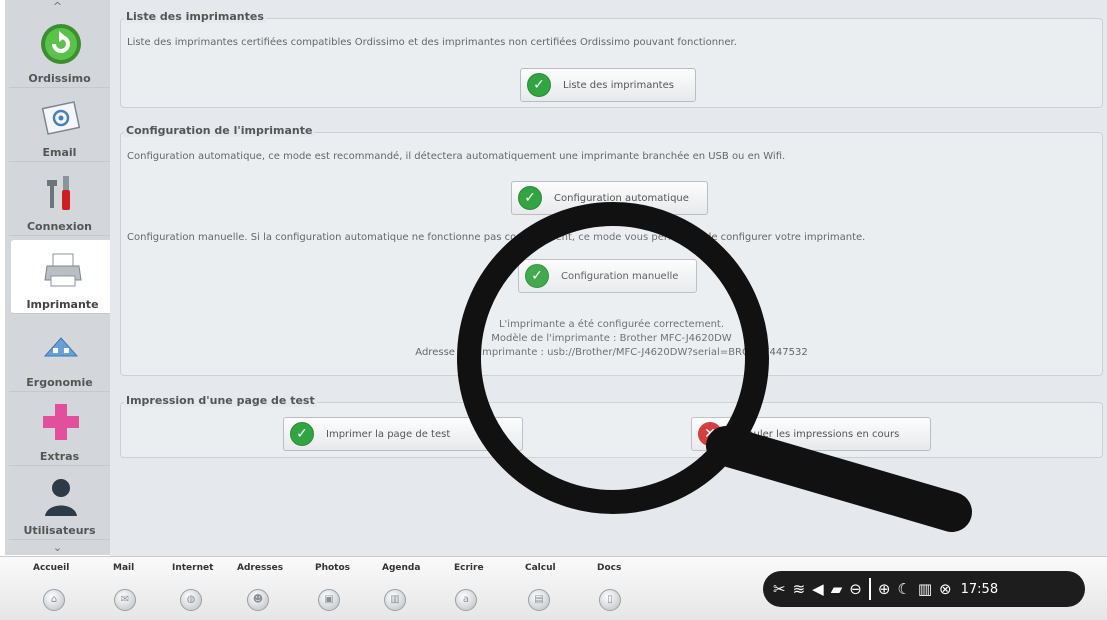 This screenshot has height=620, width=1107. I want to click on email-icon, so click(61, 118).